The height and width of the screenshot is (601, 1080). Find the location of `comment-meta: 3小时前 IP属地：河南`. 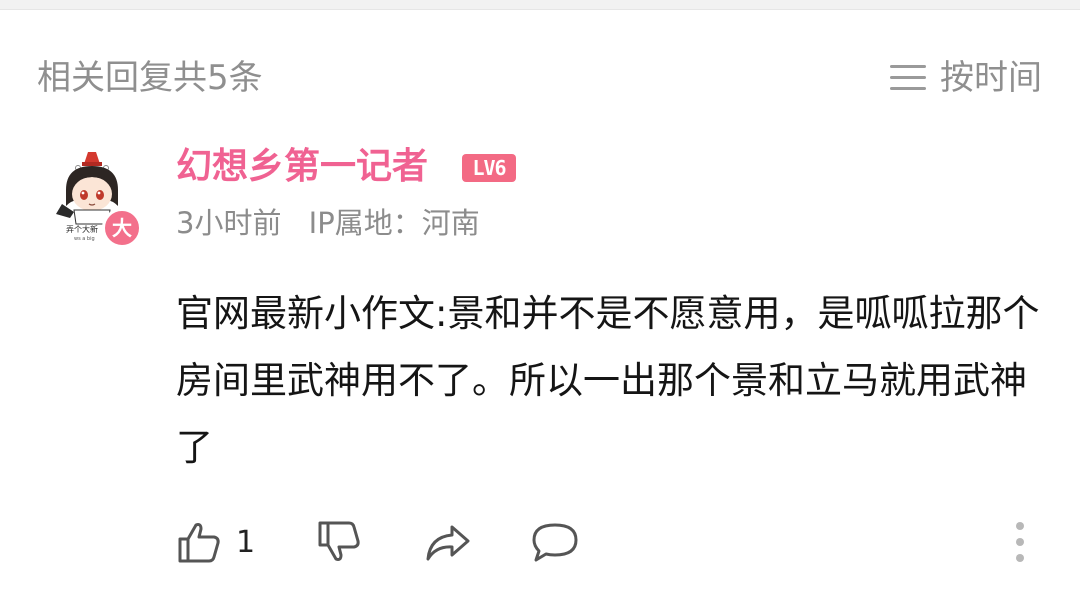

comment-meta: 3小时前 IP属地：河南 is located at coordinates (337, 223).